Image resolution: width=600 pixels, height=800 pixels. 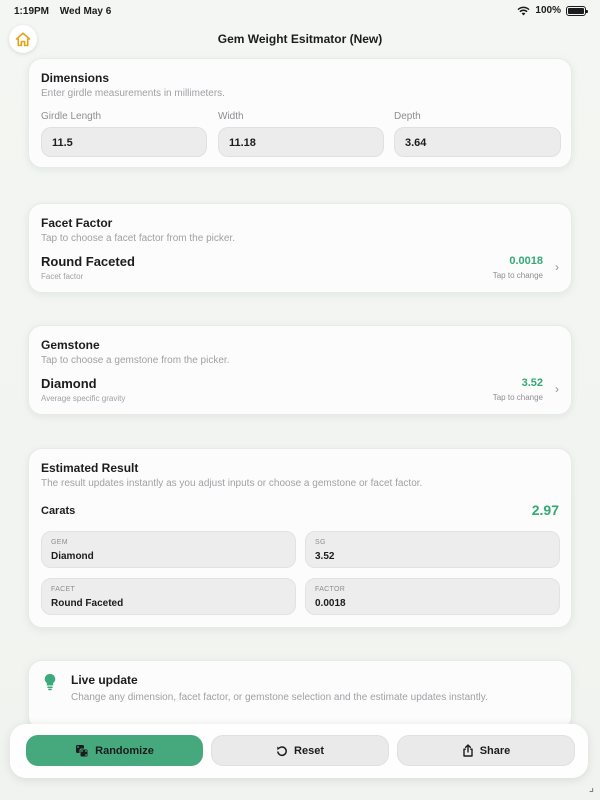 I want to click on nav-bar: Gem Weight Esitmator (New), so click(x=300, y=38).